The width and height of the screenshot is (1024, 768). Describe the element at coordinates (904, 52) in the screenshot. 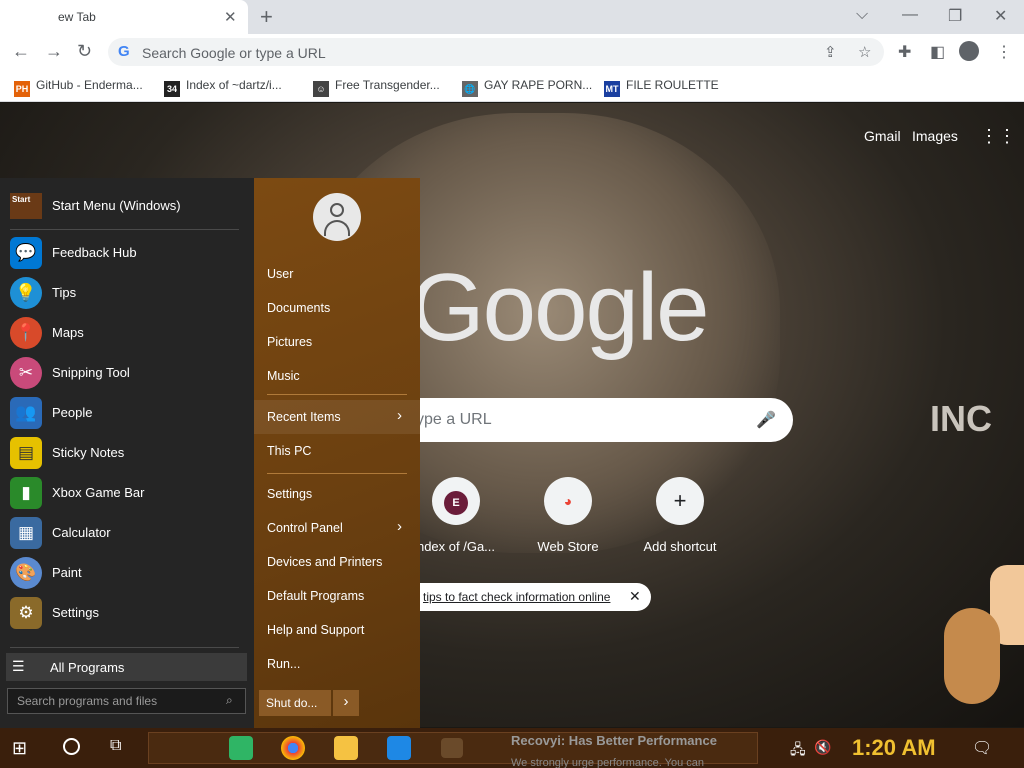

I see `extensions-icon: ✚` at that location.